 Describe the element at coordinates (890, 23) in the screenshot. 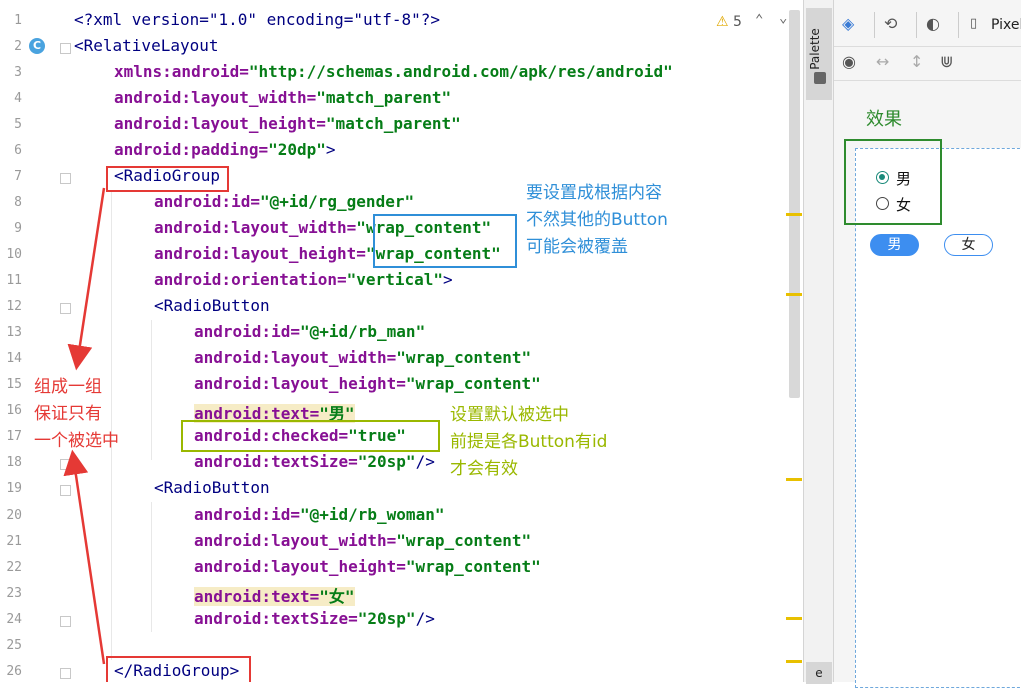

I see `orientation-icon: ⟲` at that location.